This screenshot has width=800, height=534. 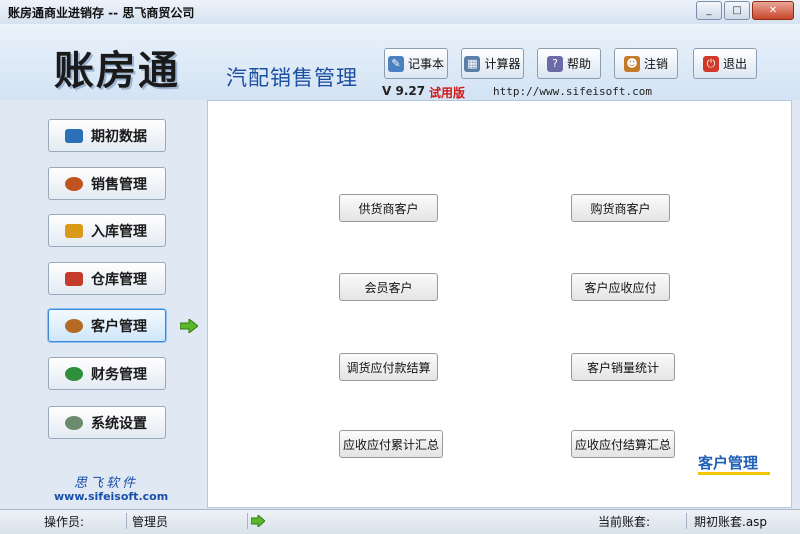 What do you see at coordinates (731, 522) in the screenshot?
I see `account-set-value: 期初账套.asp` at bounding box center [731, 522].